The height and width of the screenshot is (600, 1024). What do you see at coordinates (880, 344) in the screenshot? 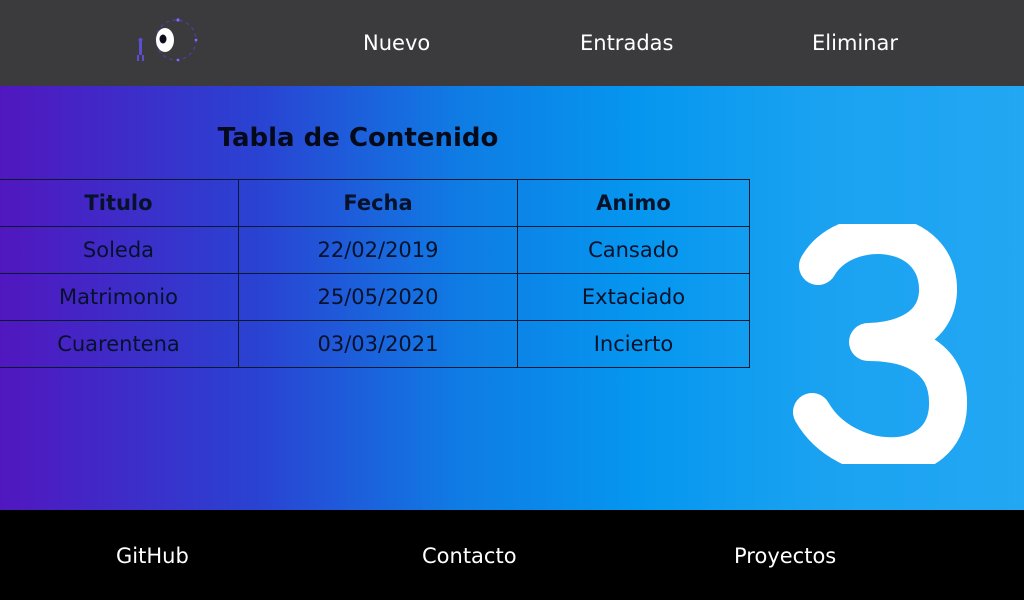
I see `entry-count-number` at bounding box center [880, 344].